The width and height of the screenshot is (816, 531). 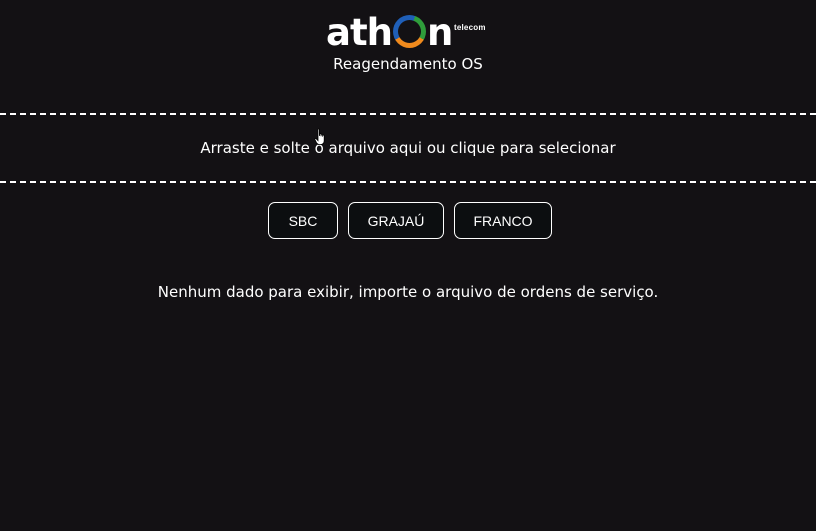 What do you see at coordinates (359, 32) in the screenshot?
I see `logo-text-before: ath` at bounding box center [359, 32].